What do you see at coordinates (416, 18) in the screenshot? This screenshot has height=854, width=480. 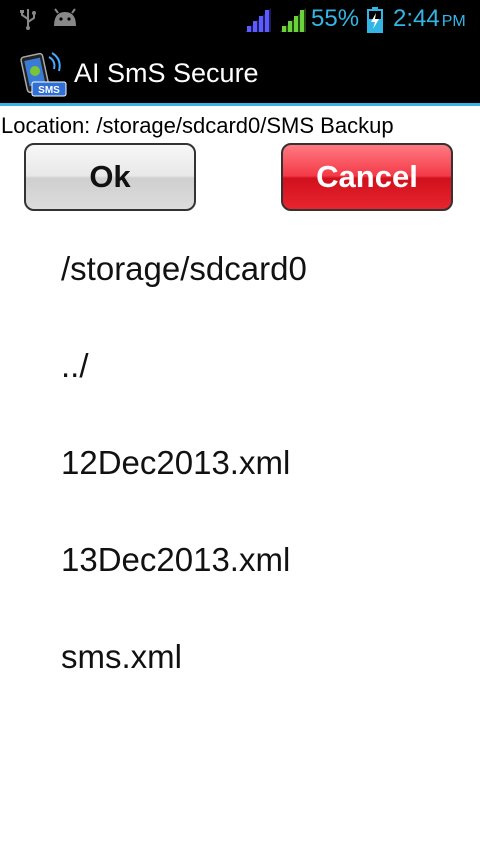 I see `clock-time: 2:44` at bounding box center [416, 18].